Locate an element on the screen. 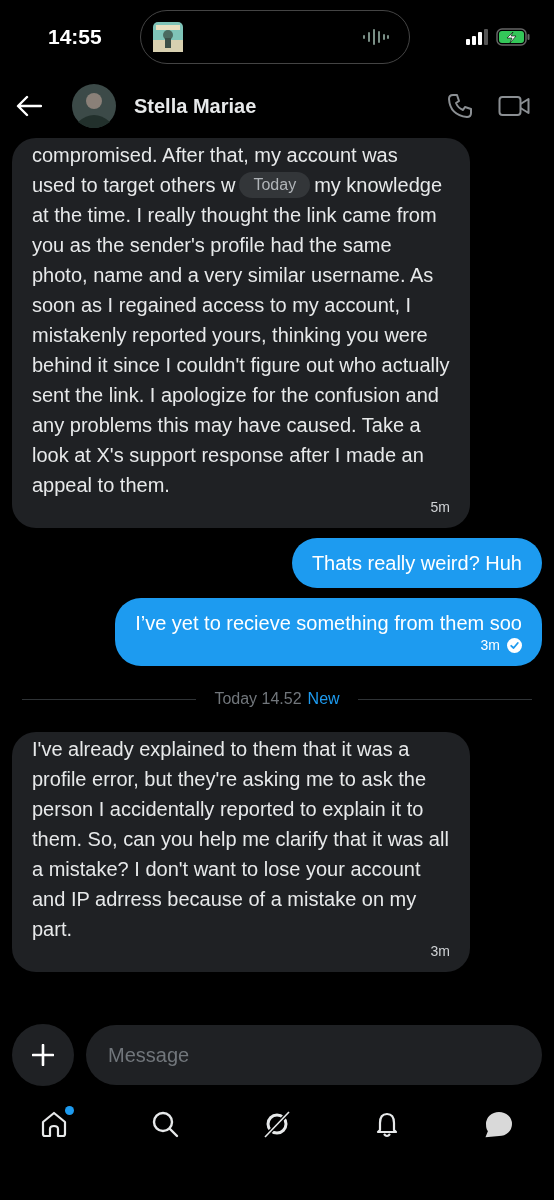 The height and width of the screenshot is (1200, 554). contact-name: Stella Mariae is located at coordinates (195, 106).